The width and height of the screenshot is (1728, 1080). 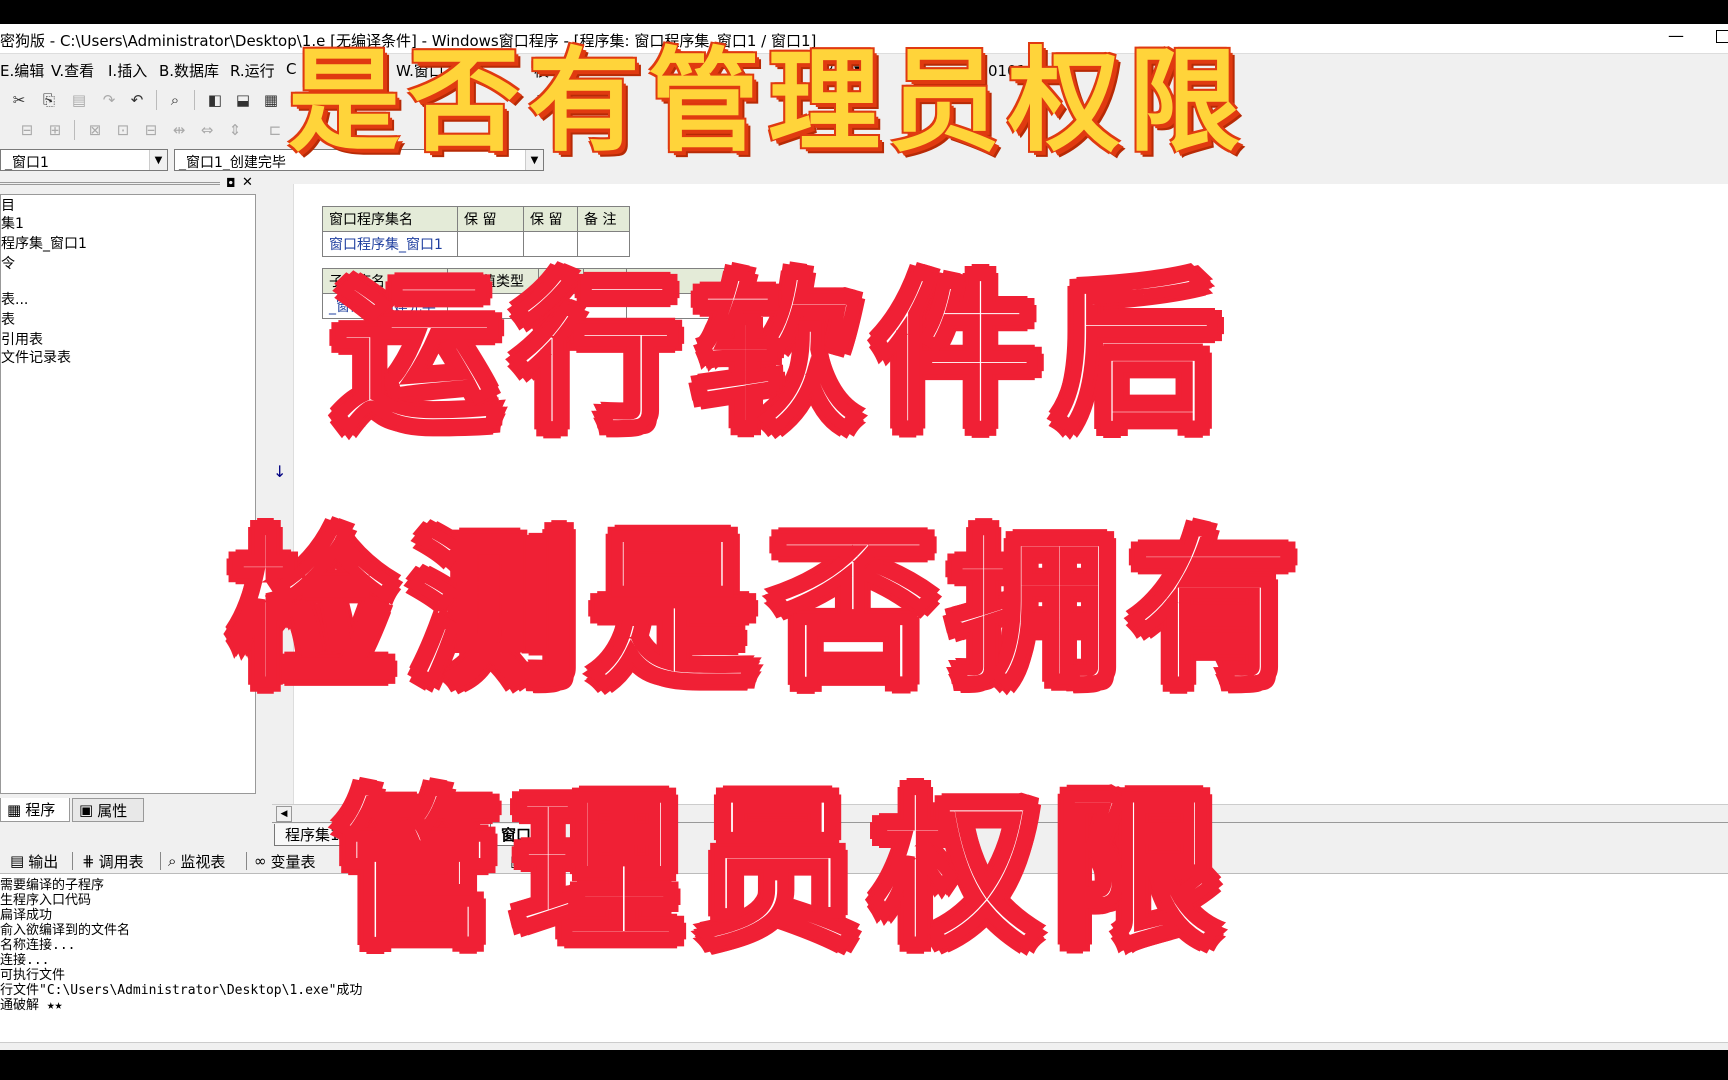 I want to click on align-bottom-icon: ⊟, so click(x=151, y=130).